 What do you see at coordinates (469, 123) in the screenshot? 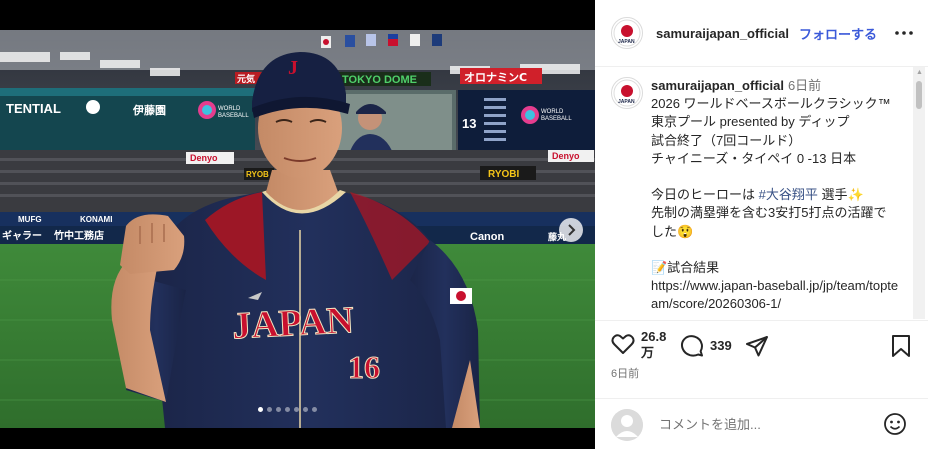
I see `score-number: 13` at bounding box center [469, 123].